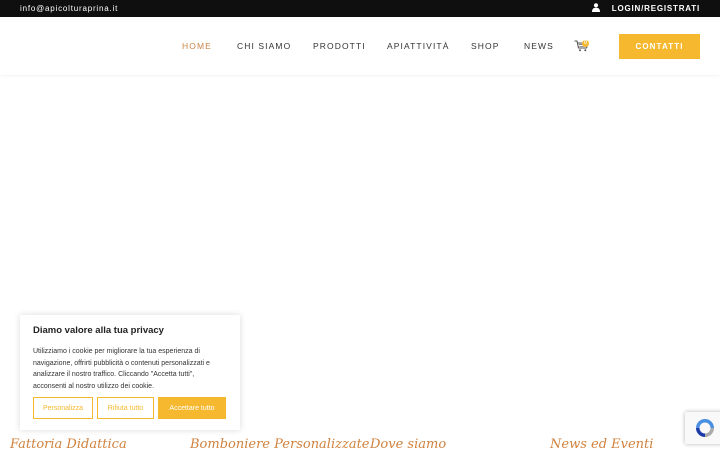 Image resolution: width=720 pixels, height=452 pixels. I want to click on cart-count-badge: 0, so click(585, 43).